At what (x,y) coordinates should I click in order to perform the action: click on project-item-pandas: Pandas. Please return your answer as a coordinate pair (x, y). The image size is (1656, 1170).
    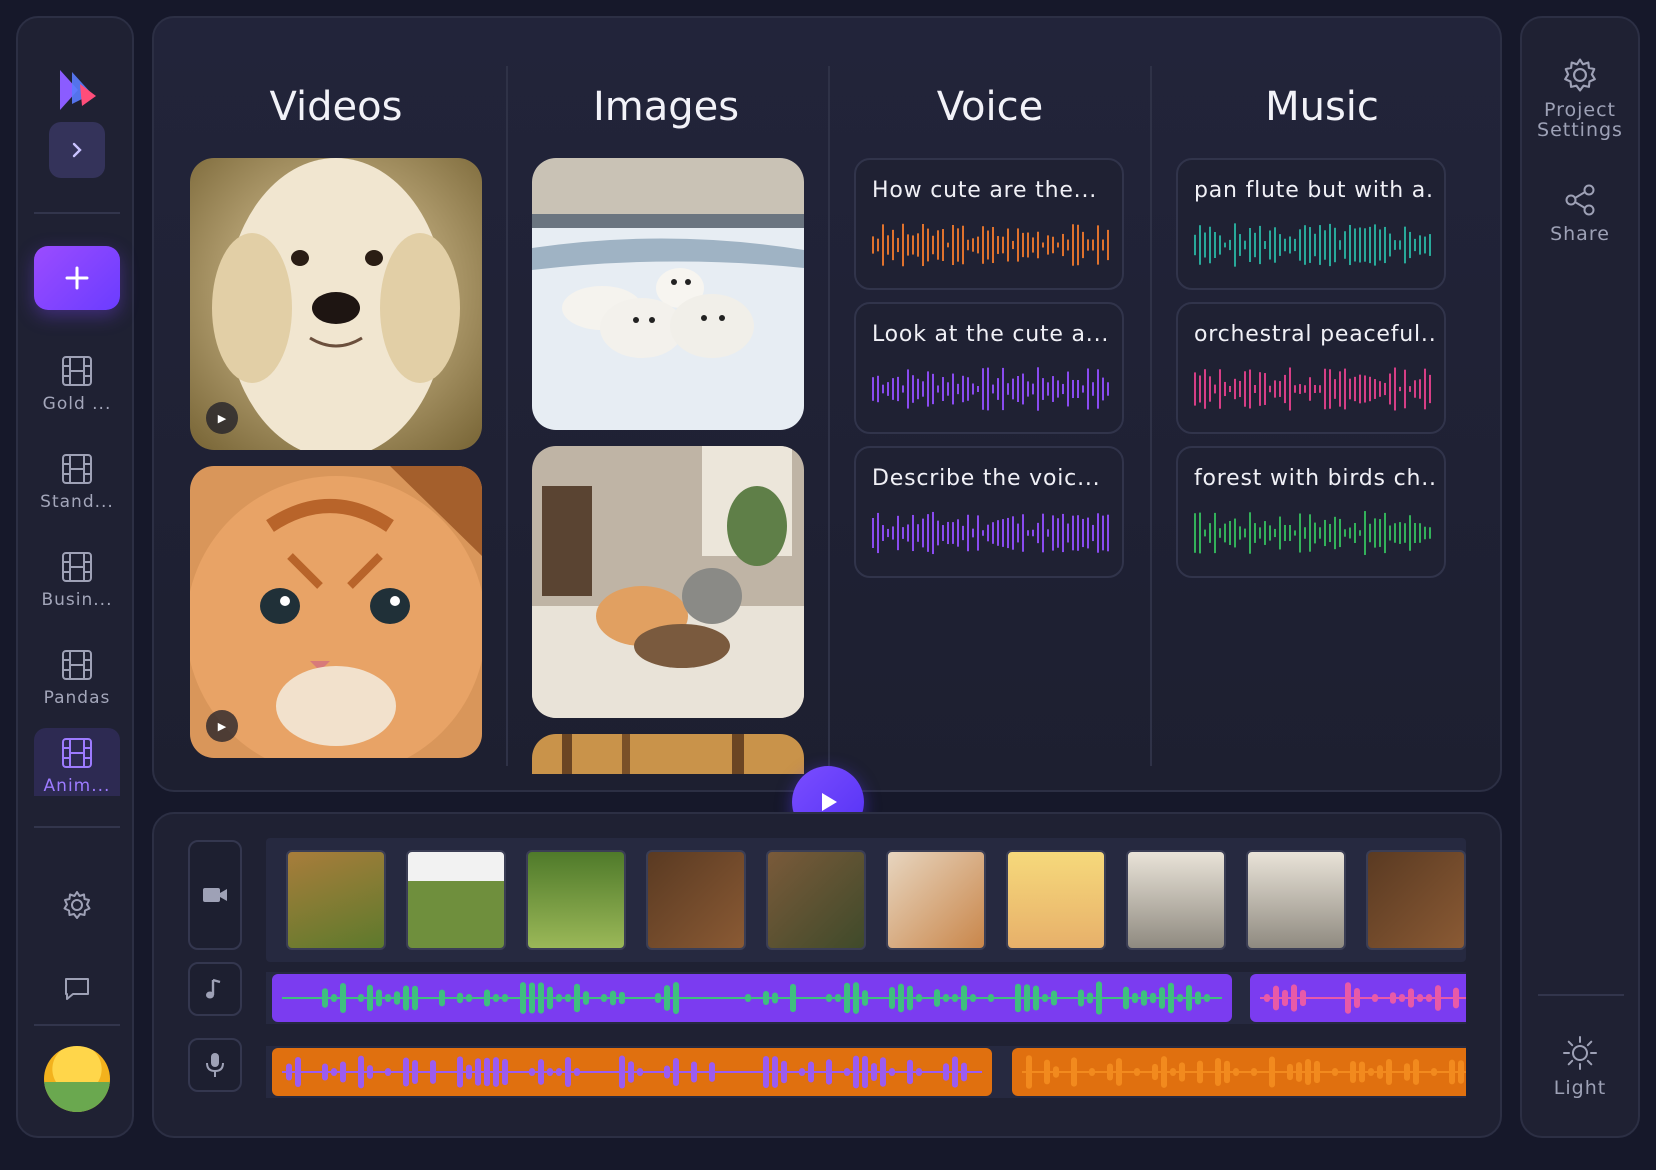
    Looking at the image, I should click on (77, 685).